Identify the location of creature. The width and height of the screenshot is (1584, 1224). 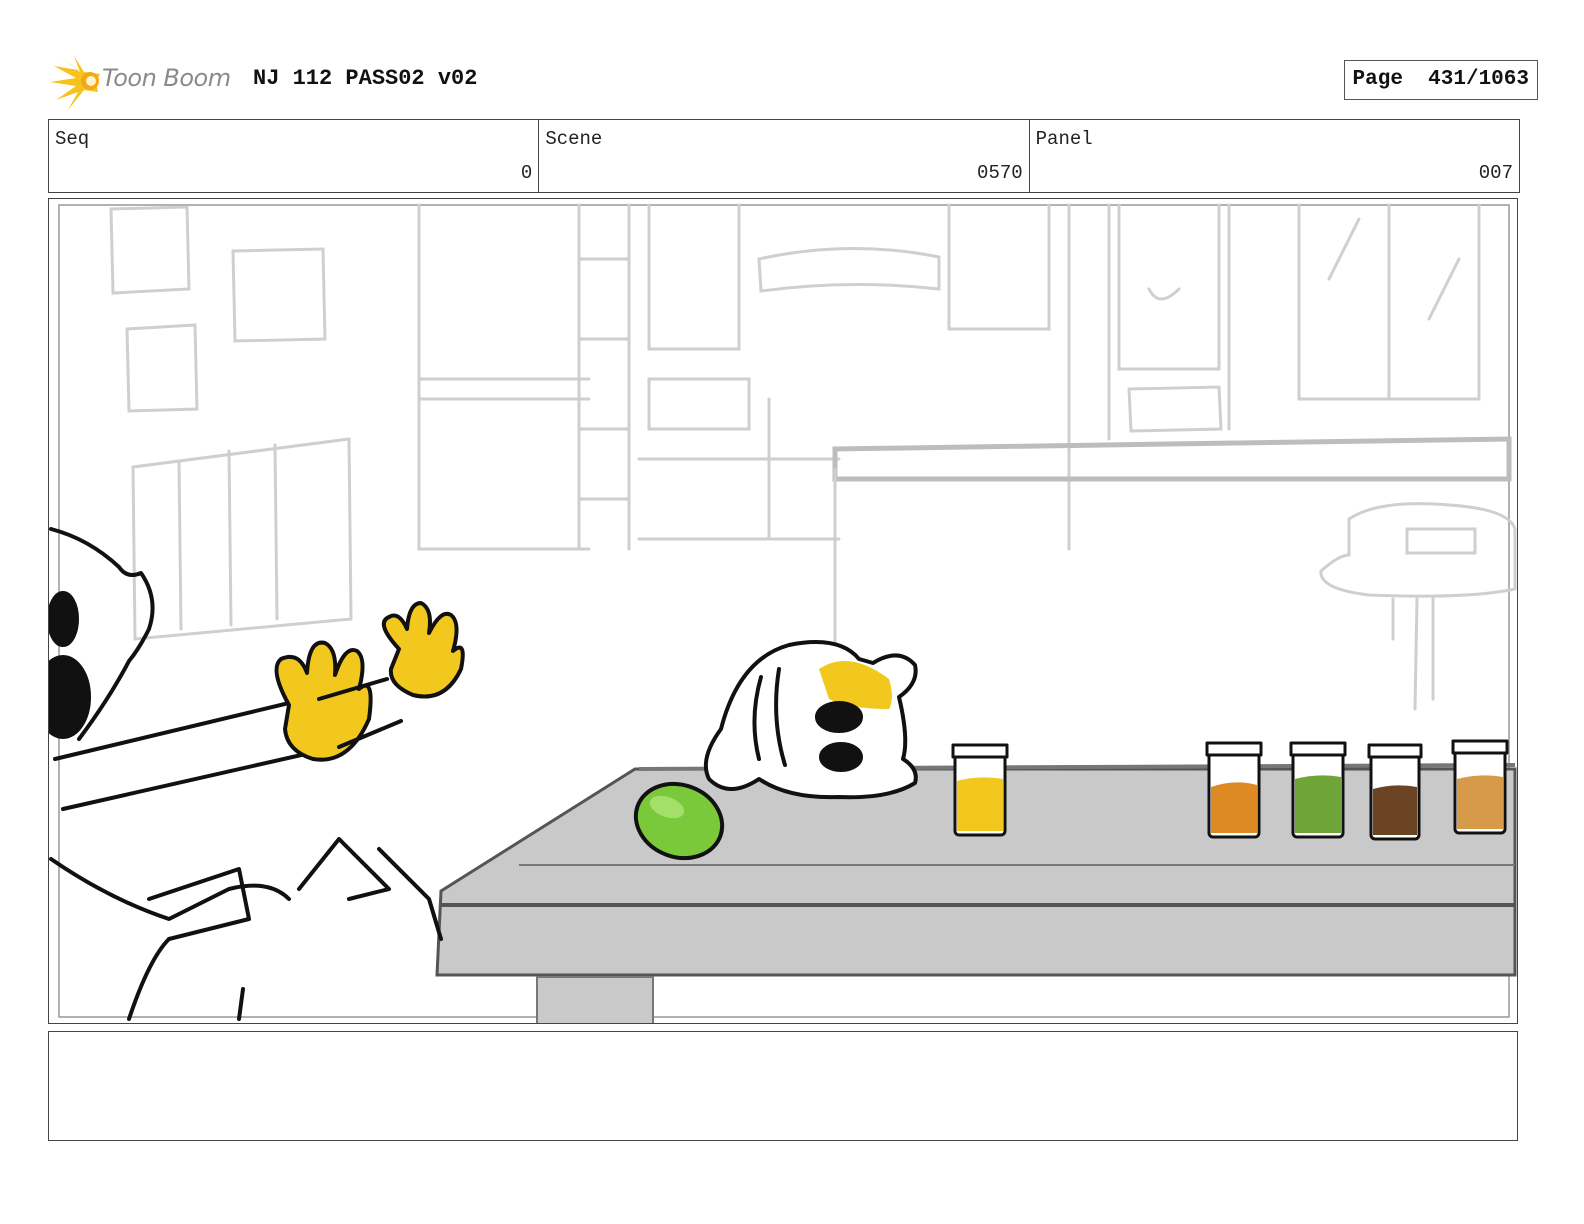
(811, 720).